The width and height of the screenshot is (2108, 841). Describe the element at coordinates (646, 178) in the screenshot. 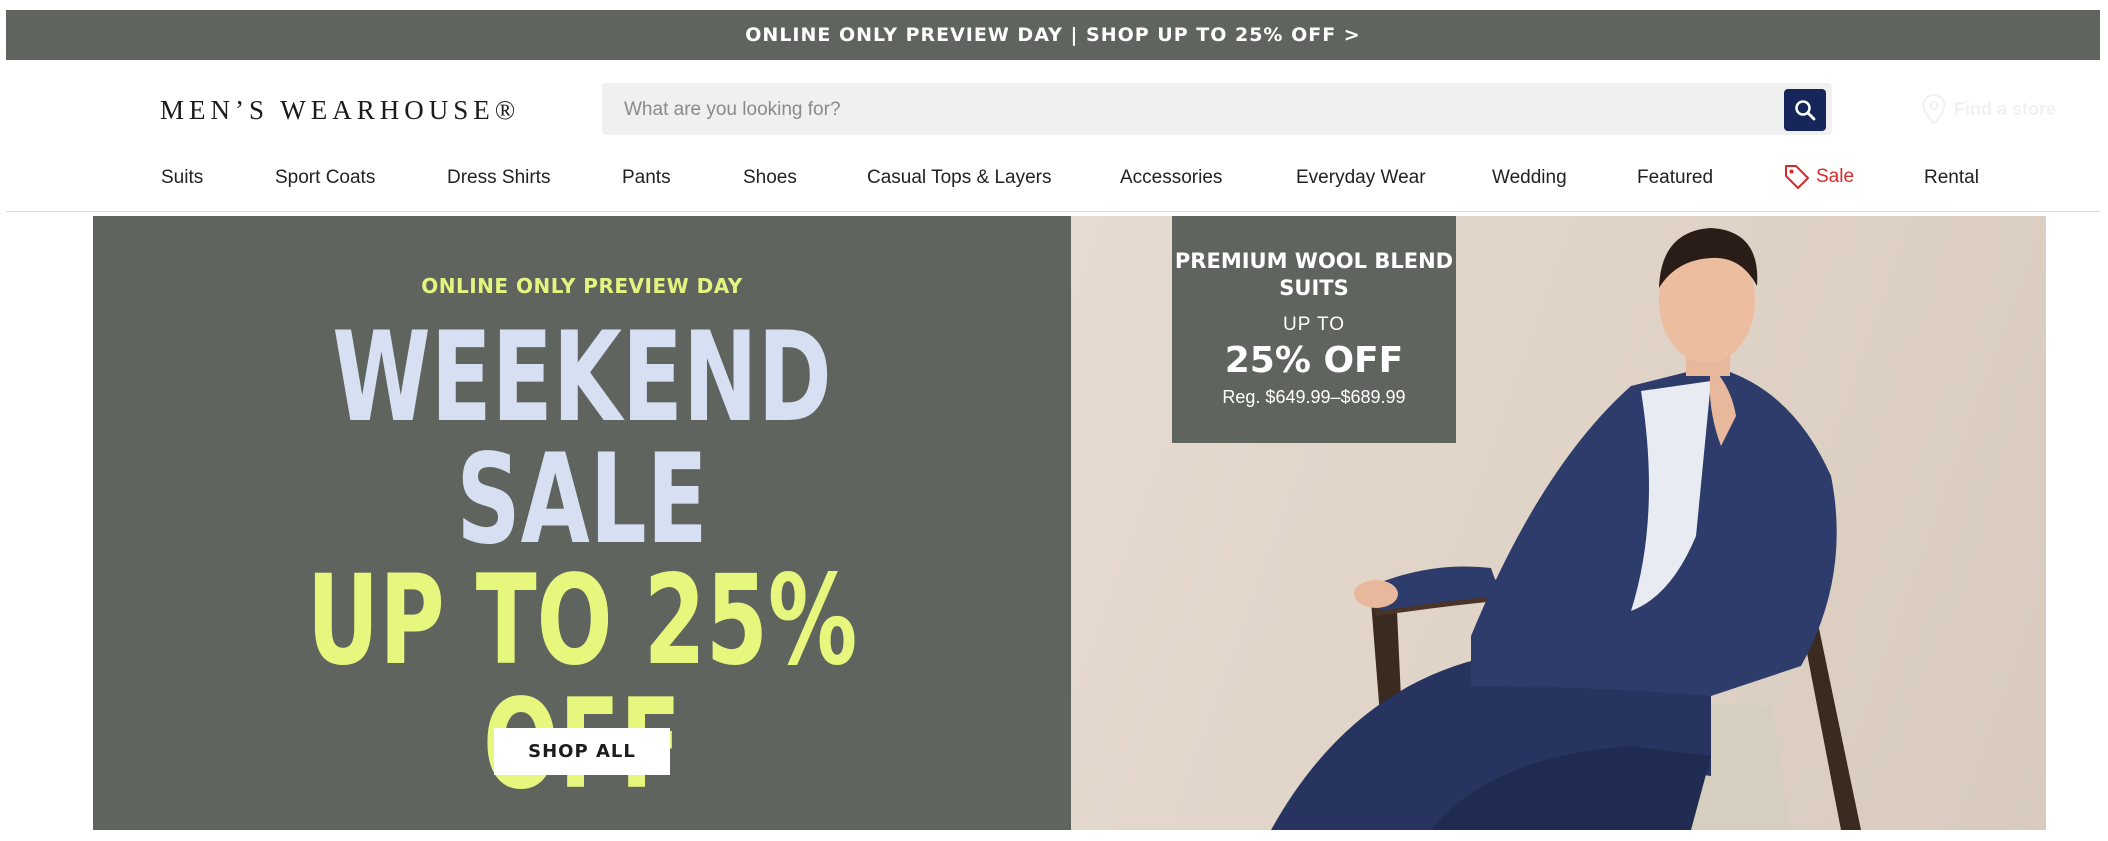

I see `nav-item-pants: Pants` at that location.